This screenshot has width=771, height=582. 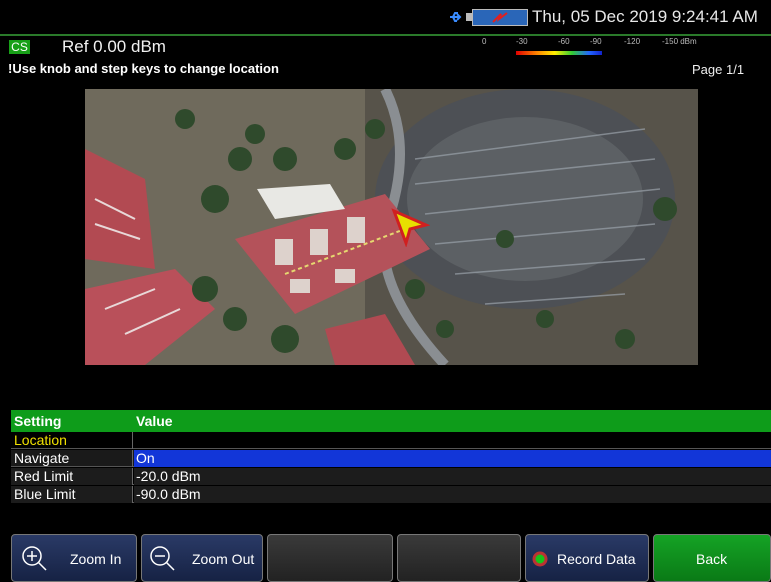 What do you see at coordinates (72, 440) in the screenshot?
I see `setting-label: Location` at bounding box center [72, 440].